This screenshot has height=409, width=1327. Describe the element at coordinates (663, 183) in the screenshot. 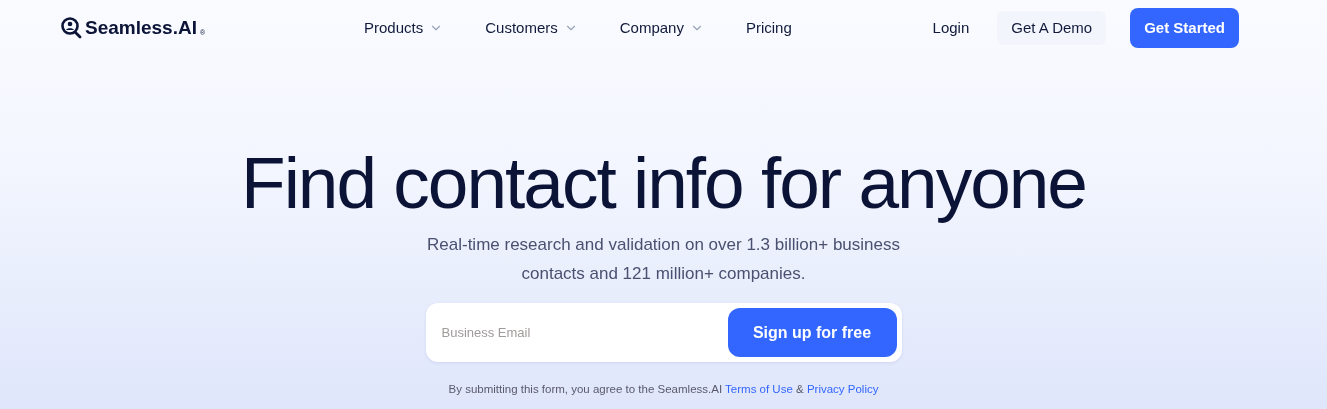

I see `hero-headline: Find contact info for anyone` at that location.